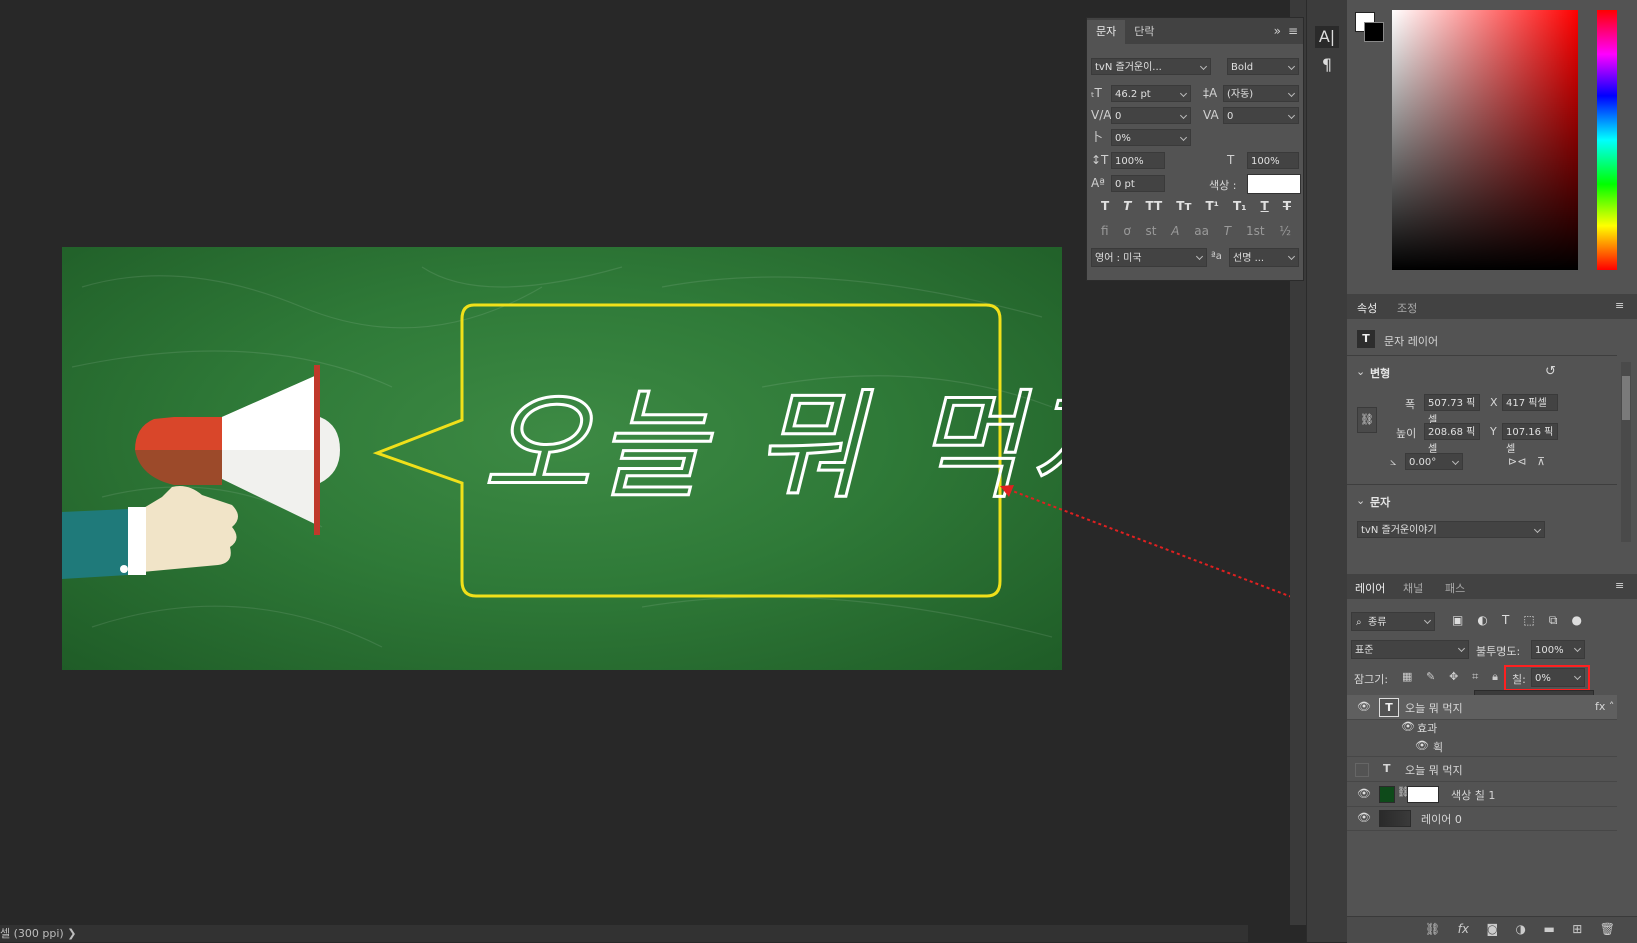 The height and width of the screenshot is (943, 1637). What do you see at coordinates (1452, 410) in the screenshot?
I see `width-field: 507.73 픽셀` at bounding box center [1452, 410].